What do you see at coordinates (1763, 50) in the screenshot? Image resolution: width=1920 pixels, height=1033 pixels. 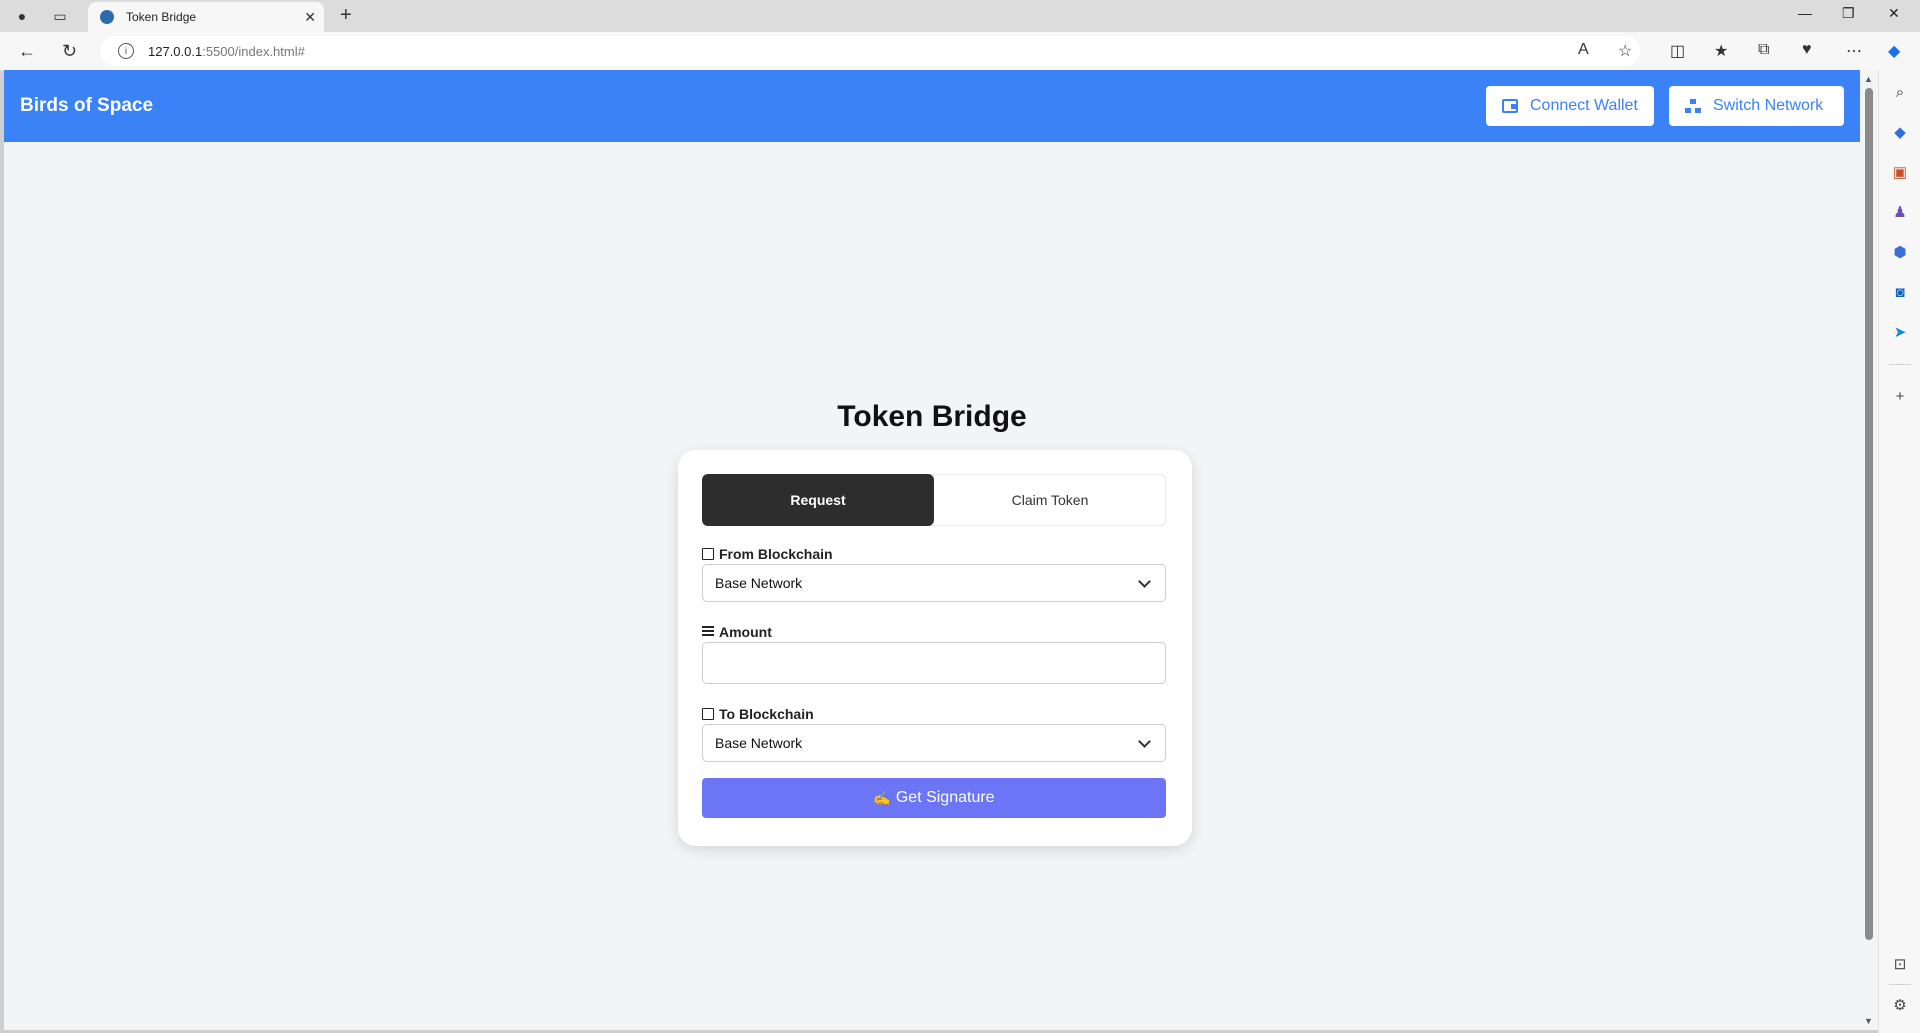 I see `collections-icon: ⧉` at bounding box center [1763, 50].